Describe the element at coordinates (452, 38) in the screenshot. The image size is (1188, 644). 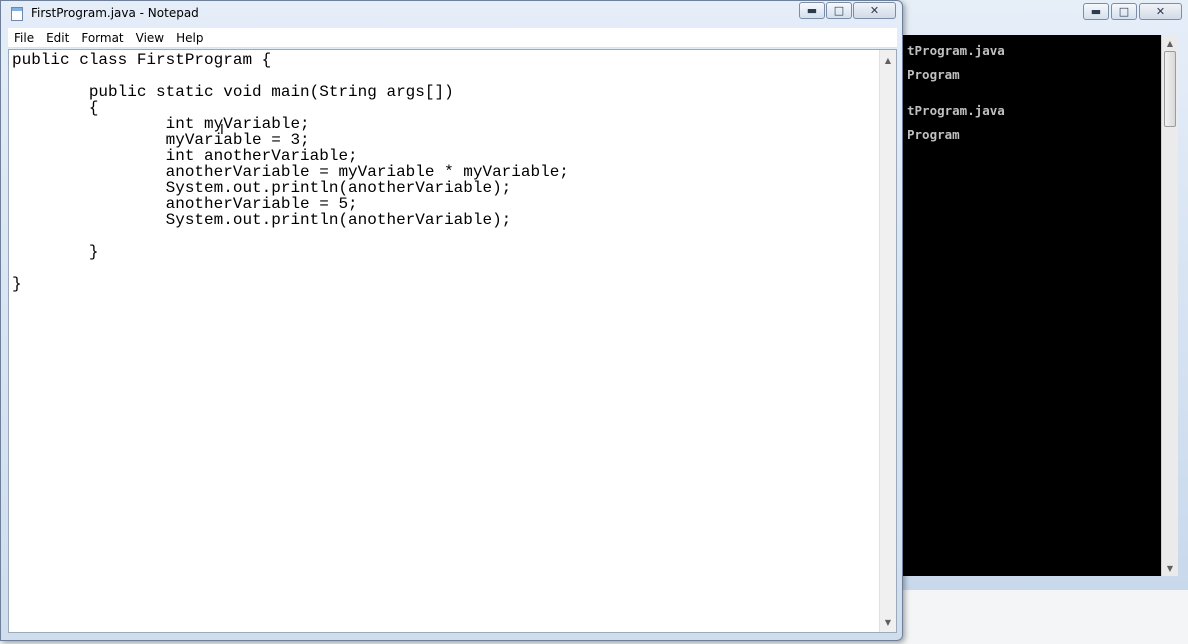
I see `menu-bar: File Edit Format View Help` at that location.